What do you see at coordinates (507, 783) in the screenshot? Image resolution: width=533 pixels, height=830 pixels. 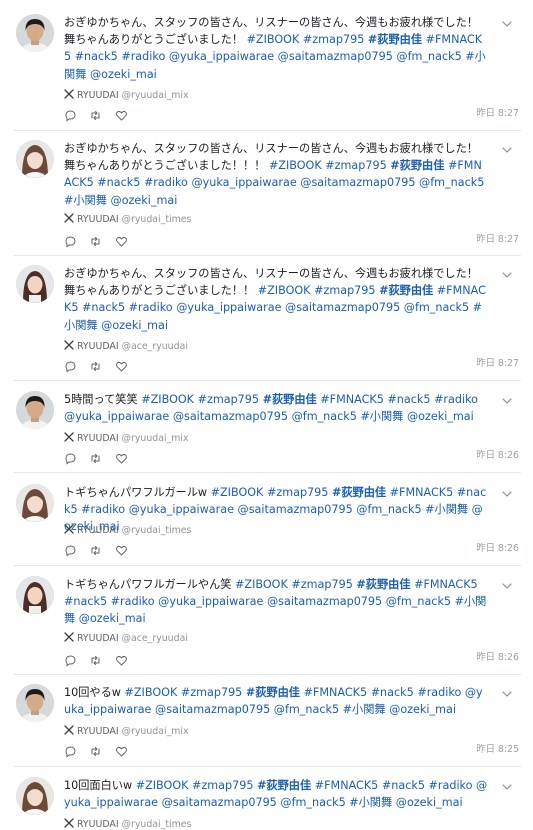 I see `chevron-down-icon` at bounding box center [507, 783].